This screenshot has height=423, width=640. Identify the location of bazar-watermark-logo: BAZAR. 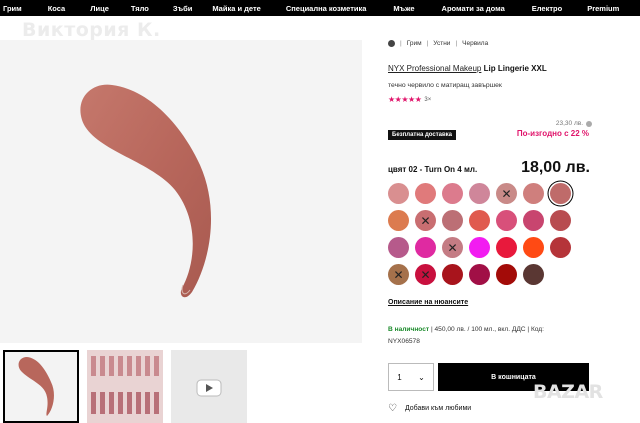
(568, 392).